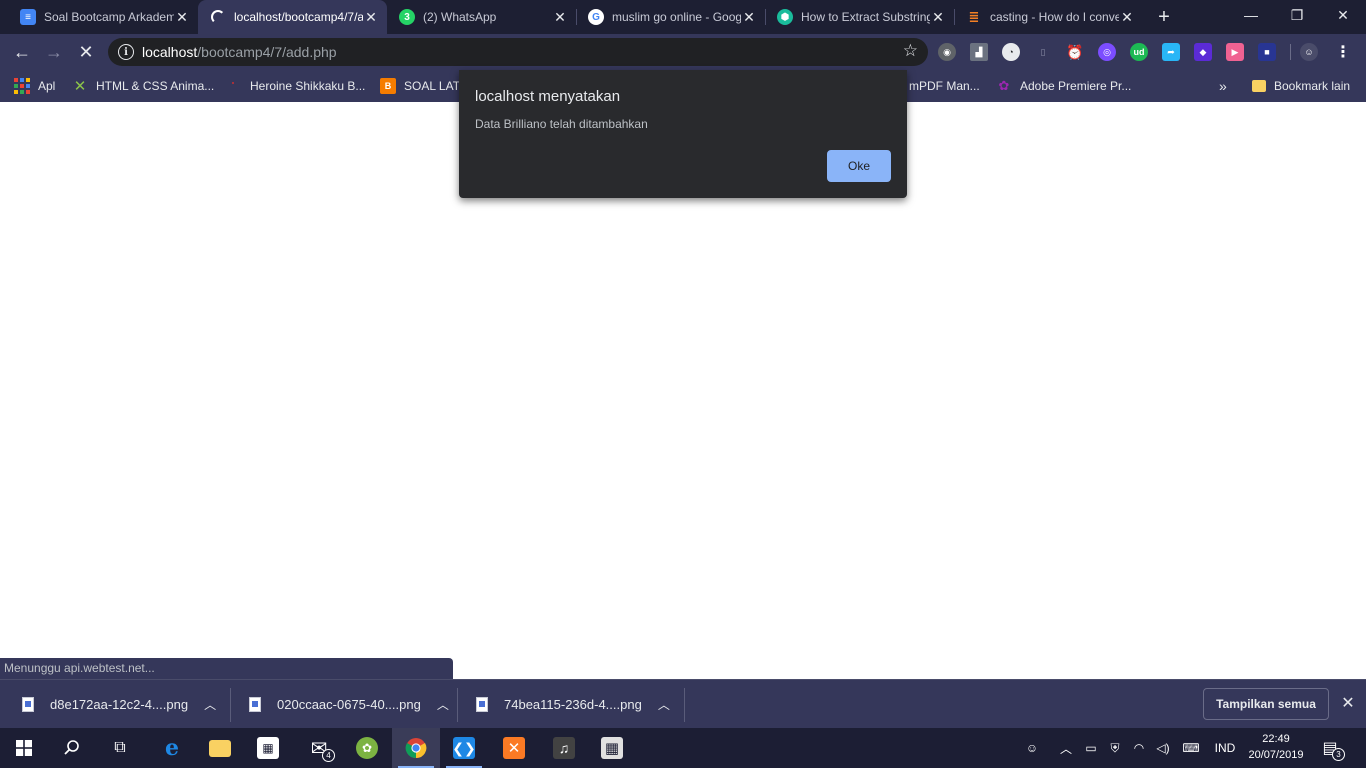 The image size is (1366, 768). What do you see at coordinates (518, 52) in the screenshot?
I see `address-bar: i localhost/bootcamp4/7/add.php ☆` at bounding box center [518, 52].